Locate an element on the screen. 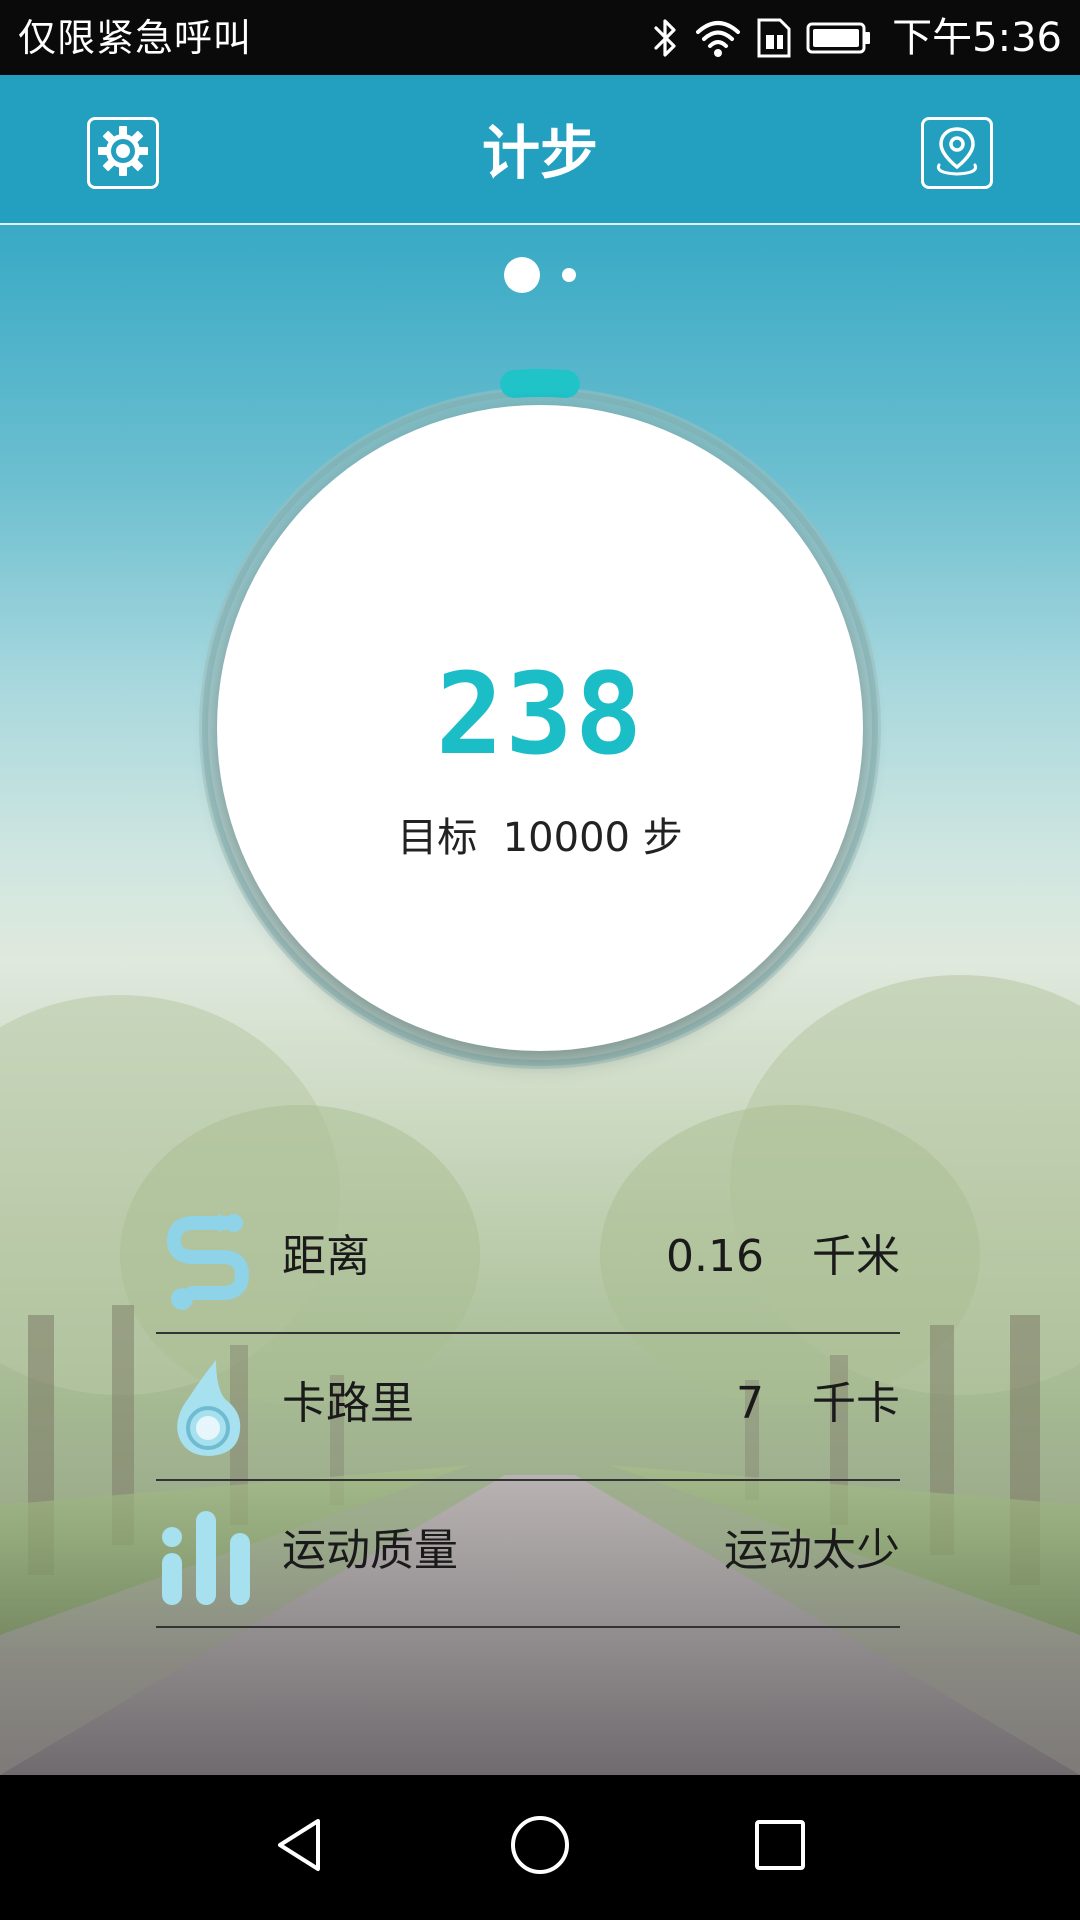  sim-icon is located at coordinates (774, 38).